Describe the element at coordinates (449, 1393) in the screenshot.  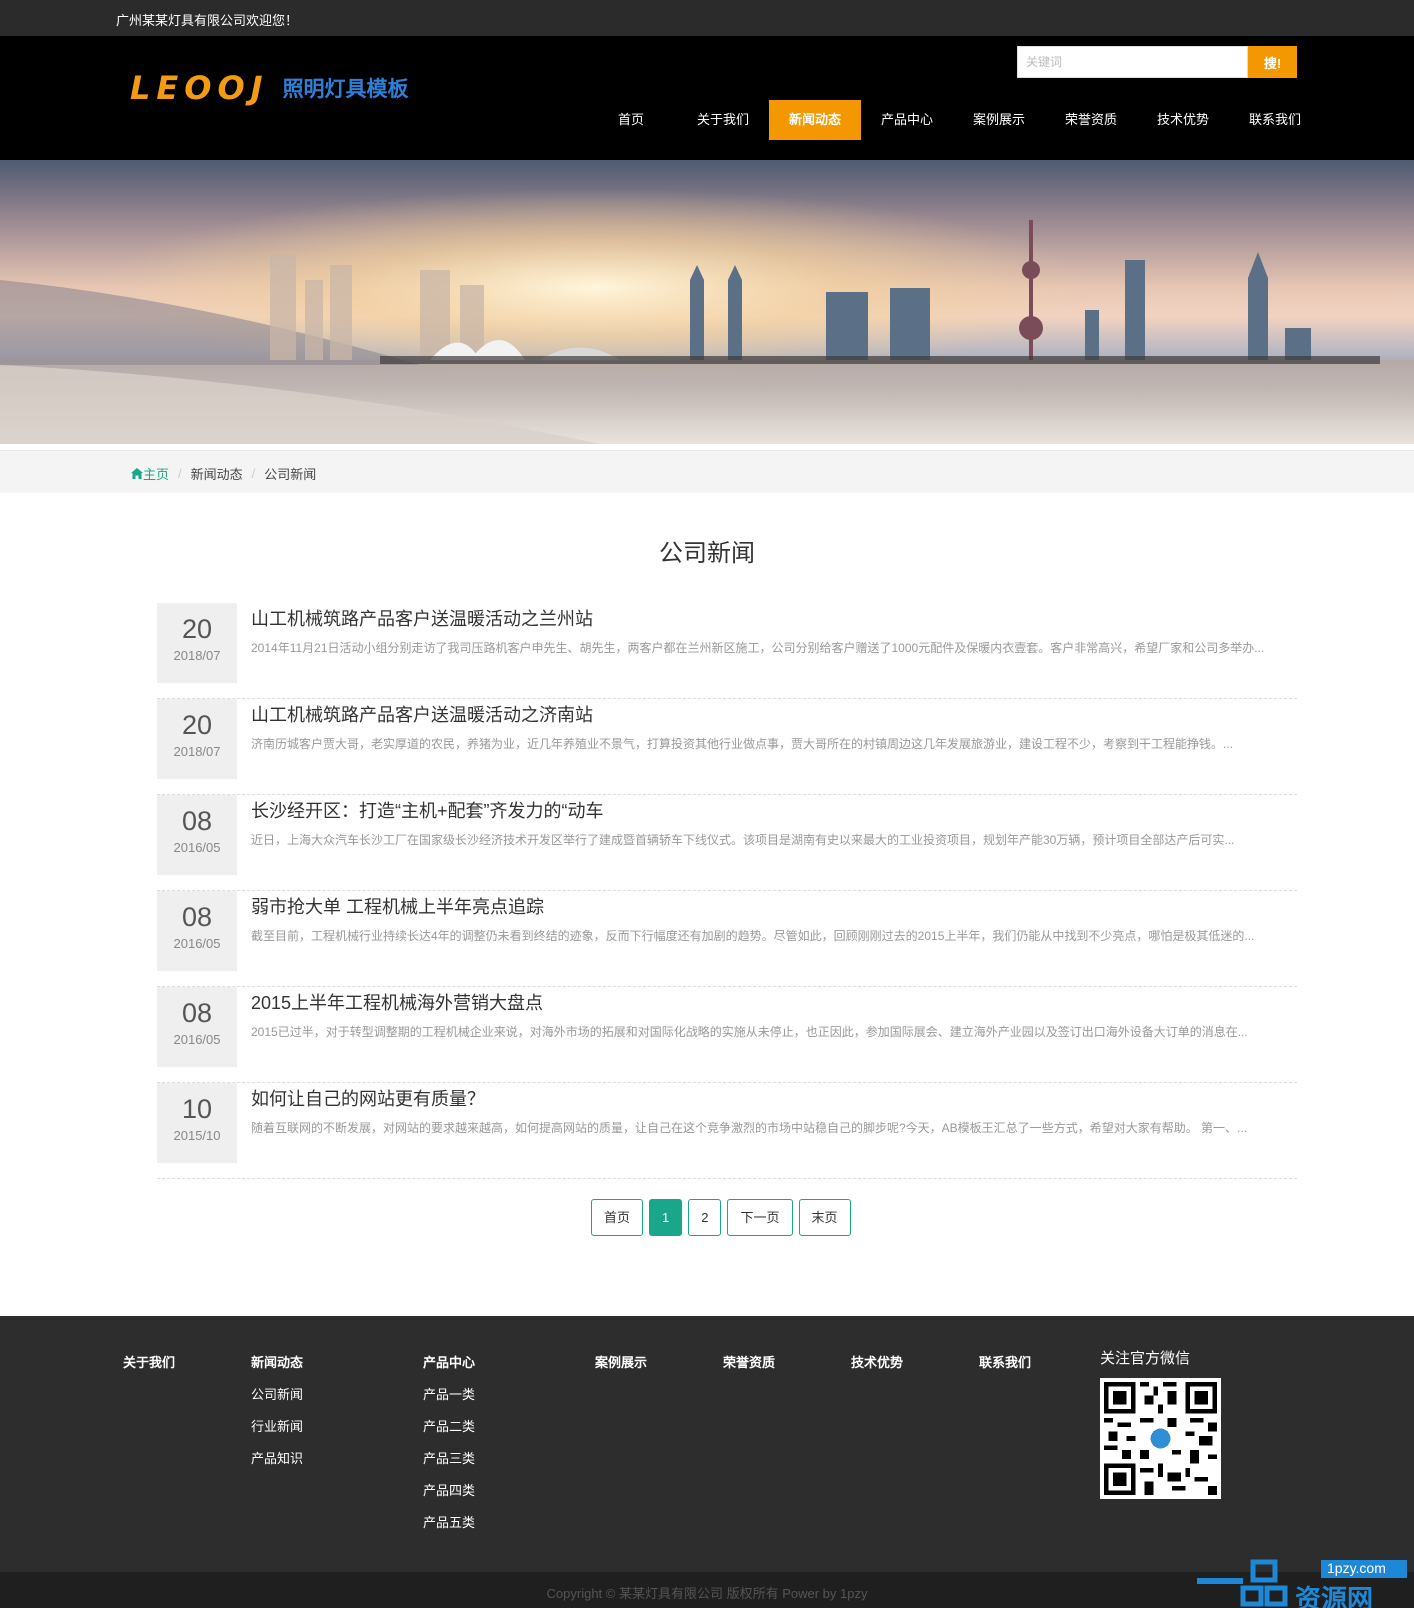
I see `footer-link: 产品一类` at that location.